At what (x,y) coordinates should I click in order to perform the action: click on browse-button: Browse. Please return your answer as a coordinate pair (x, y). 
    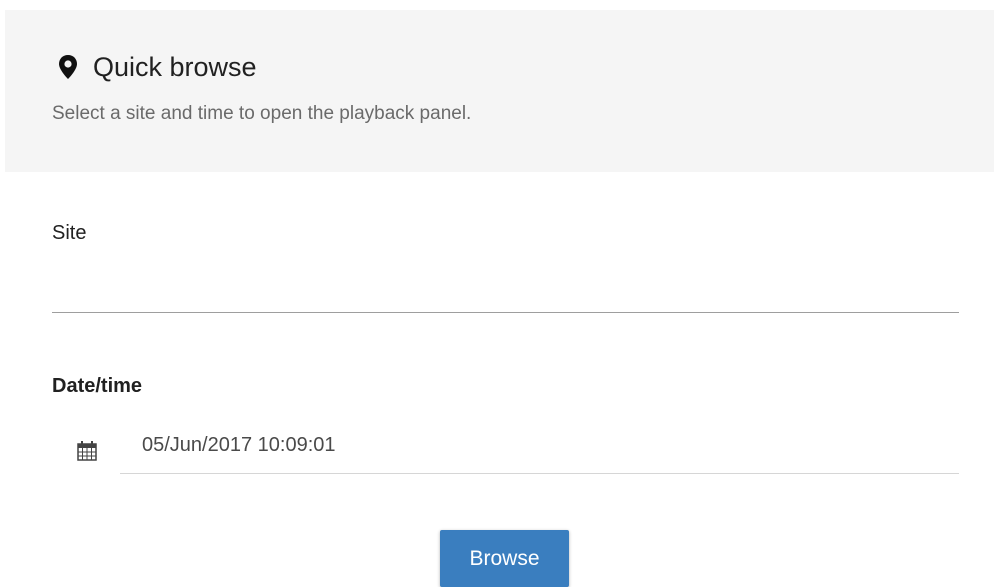
    Looking at the image, I should click on (504, 558).